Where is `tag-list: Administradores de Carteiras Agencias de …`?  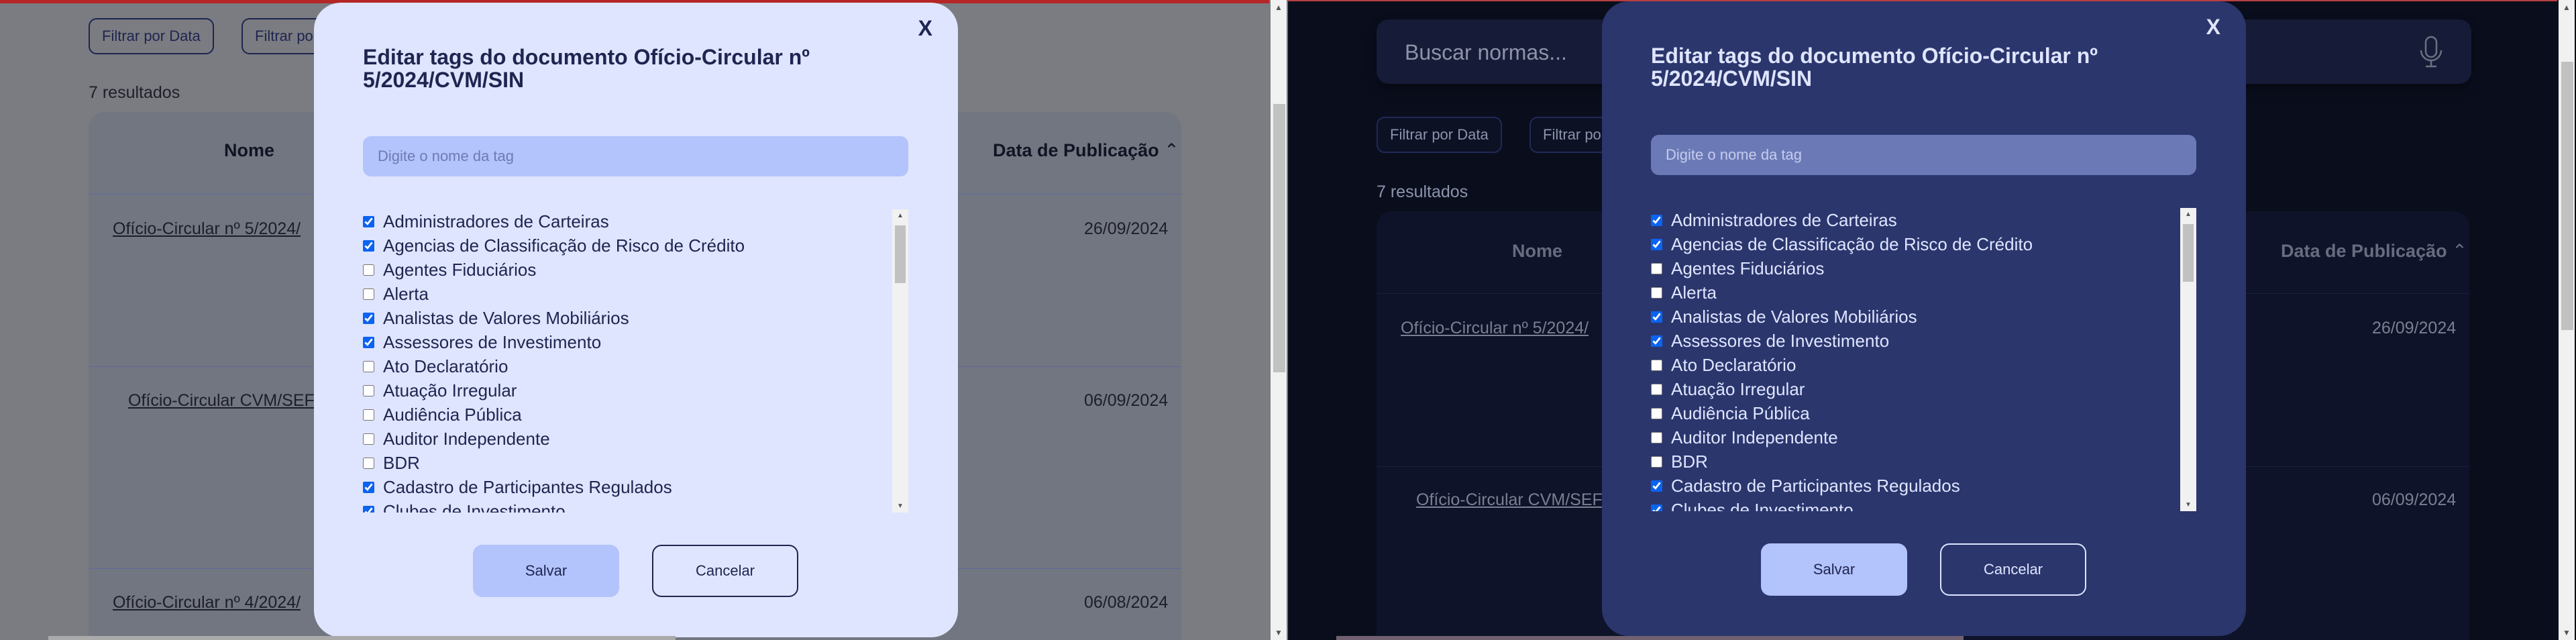 tag-list: Administradores de Carteiras Agencias de … is located at coordinates (1923, 360).